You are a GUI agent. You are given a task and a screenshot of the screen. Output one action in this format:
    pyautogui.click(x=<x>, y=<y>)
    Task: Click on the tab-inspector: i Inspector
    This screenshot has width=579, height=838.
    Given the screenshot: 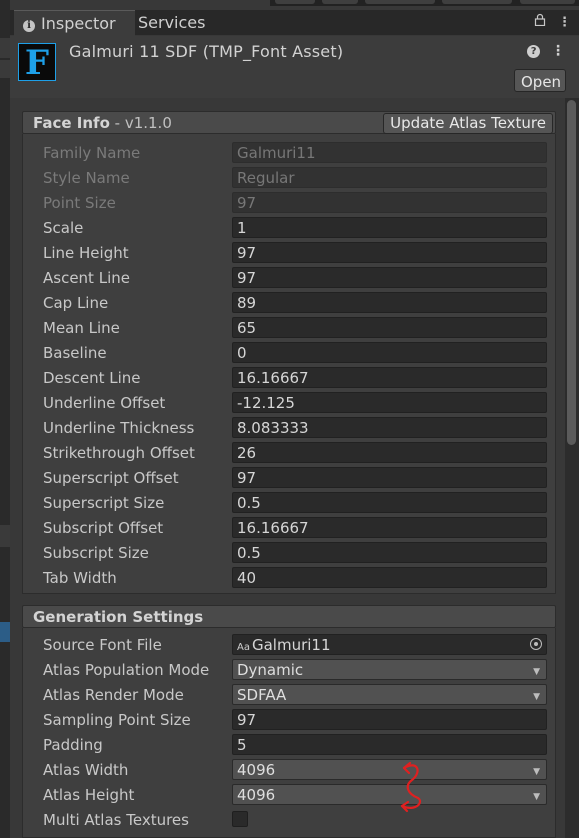 What is the action you would take?
    pyautogui.click(x=74, y=23)
    